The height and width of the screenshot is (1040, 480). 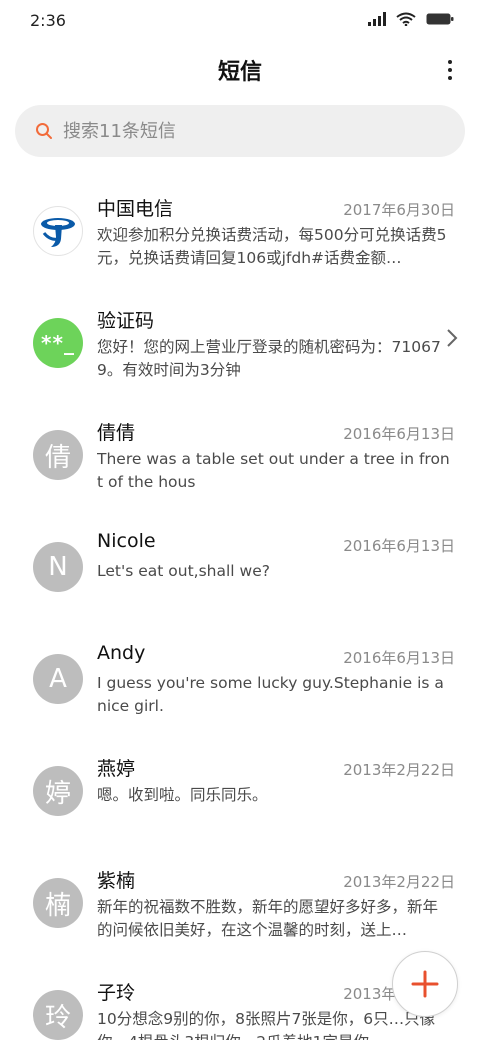 I want to click on message-snippet: 您好！您的网上营业厅登录的随机密码为：710679。有效时间为3分钟, so click(x=269, y=358).